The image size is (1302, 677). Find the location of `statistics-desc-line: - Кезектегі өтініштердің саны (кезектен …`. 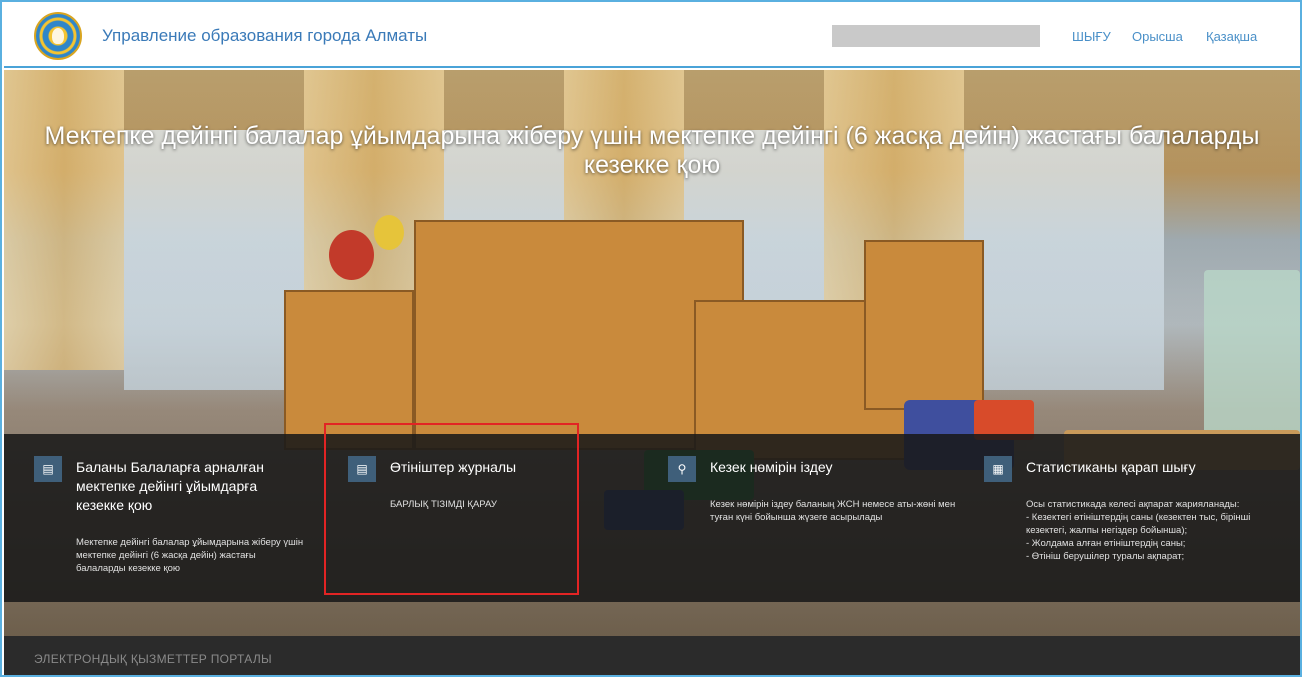

statistics-desc-line: - Кезектегі өтініштердің саны (кезектен … is located at coordinates (1138, 524).